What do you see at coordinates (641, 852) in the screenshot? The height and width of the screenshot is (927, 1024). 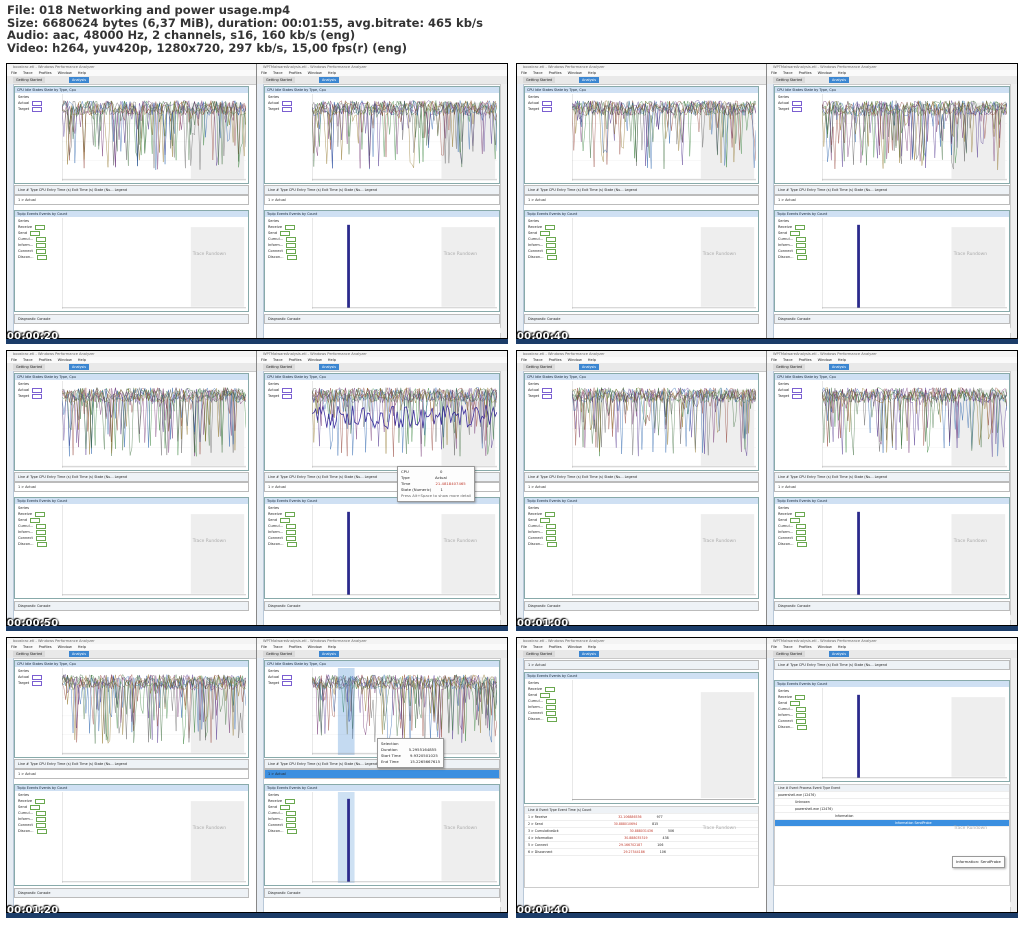 I see `table-row: 6 > Disconnect 29.27544186 106` at bounding box center [641, 852].